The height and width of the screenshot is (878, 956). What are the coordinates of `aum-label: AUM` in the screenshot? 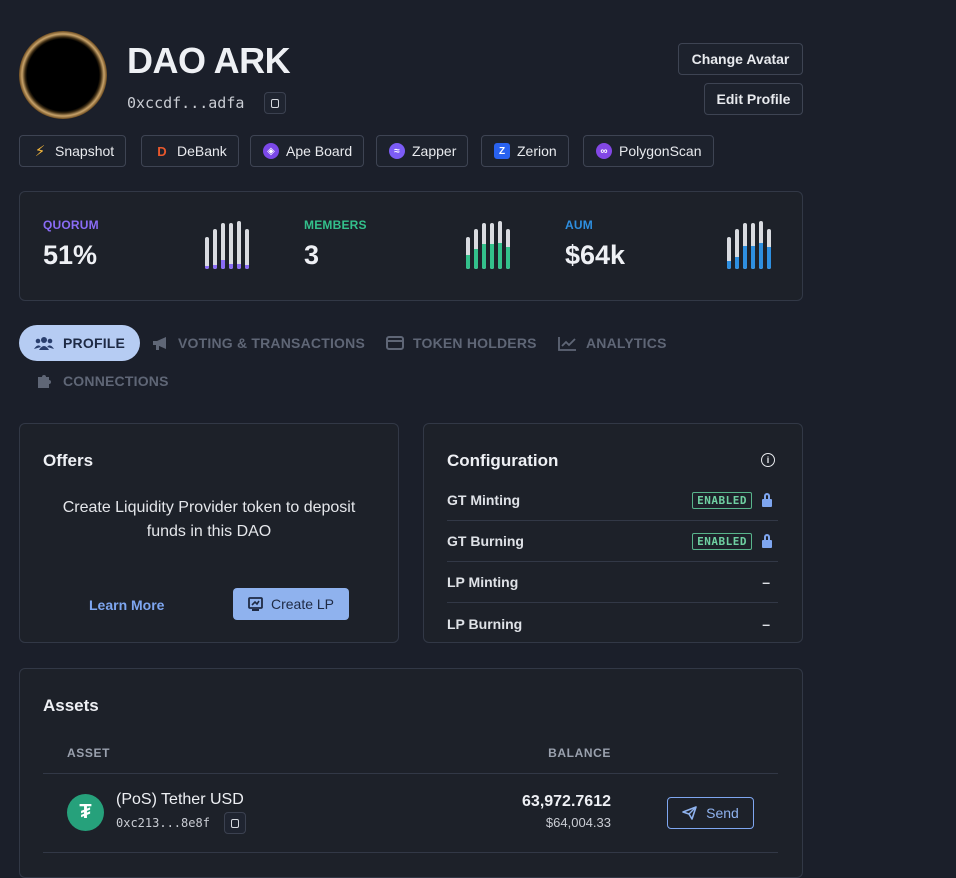 It's located at (579, 225).